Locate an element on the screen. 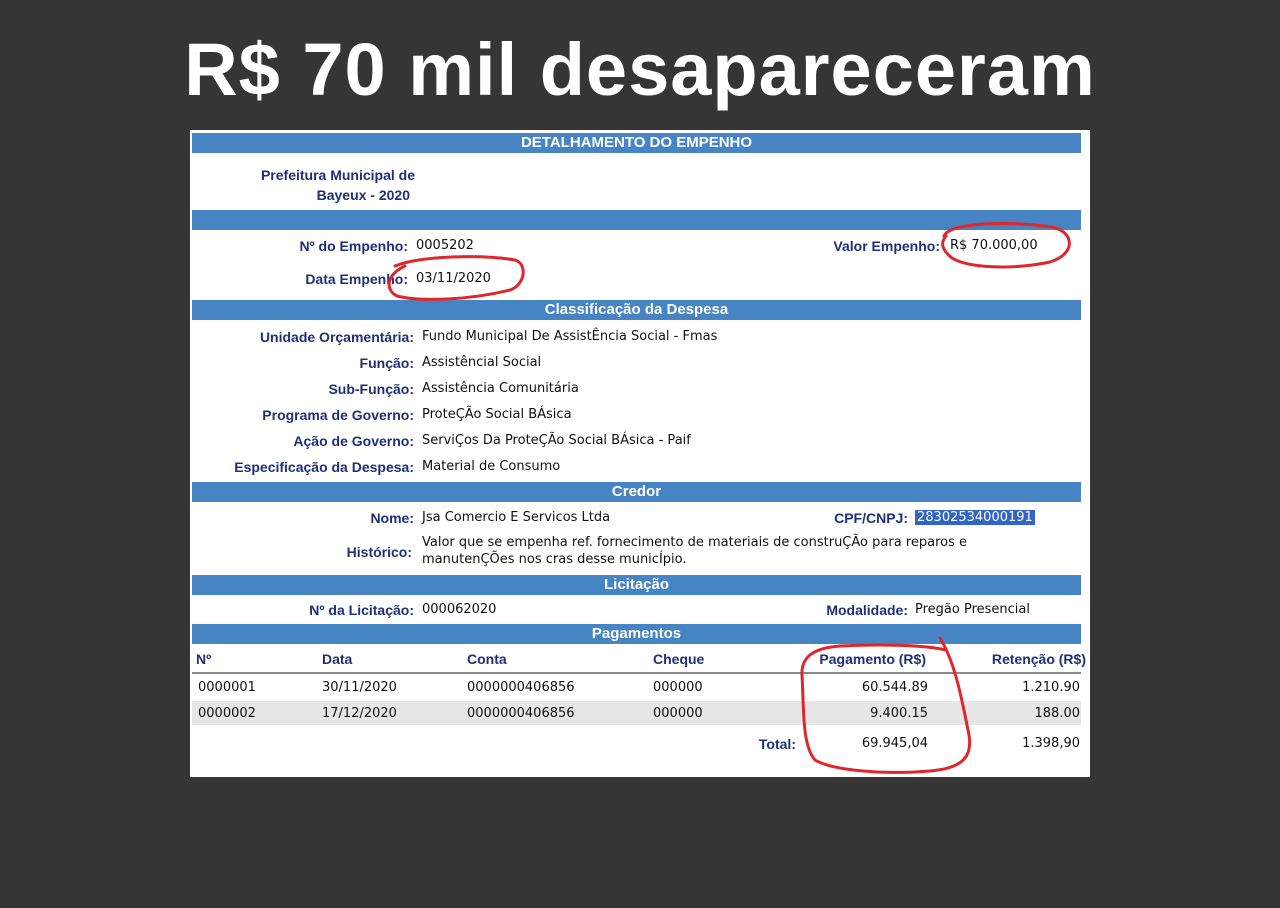 The image size is (1280, 908). licitacao-number-value: 000062020 is located at coordinates (459, 609).